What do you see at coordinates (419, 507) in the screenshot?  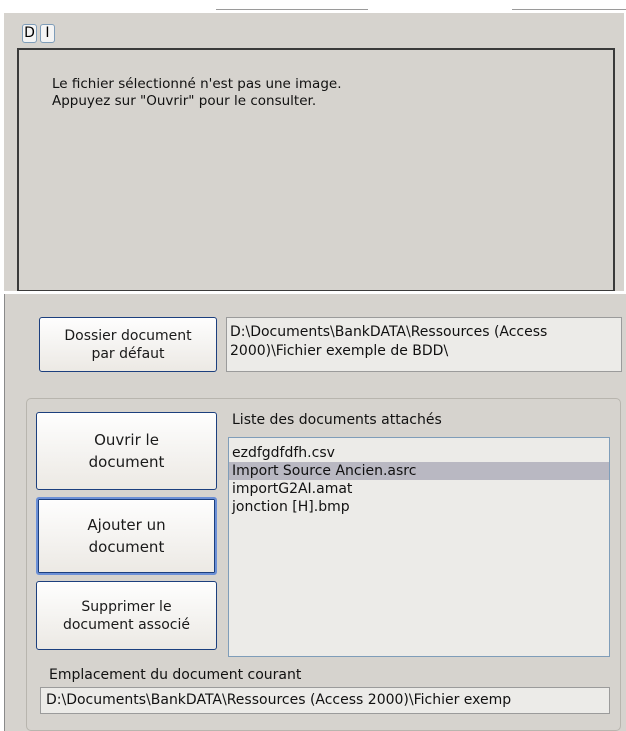 I see `list-item: jonction [H].bmp` at bounding box center [419, 507].